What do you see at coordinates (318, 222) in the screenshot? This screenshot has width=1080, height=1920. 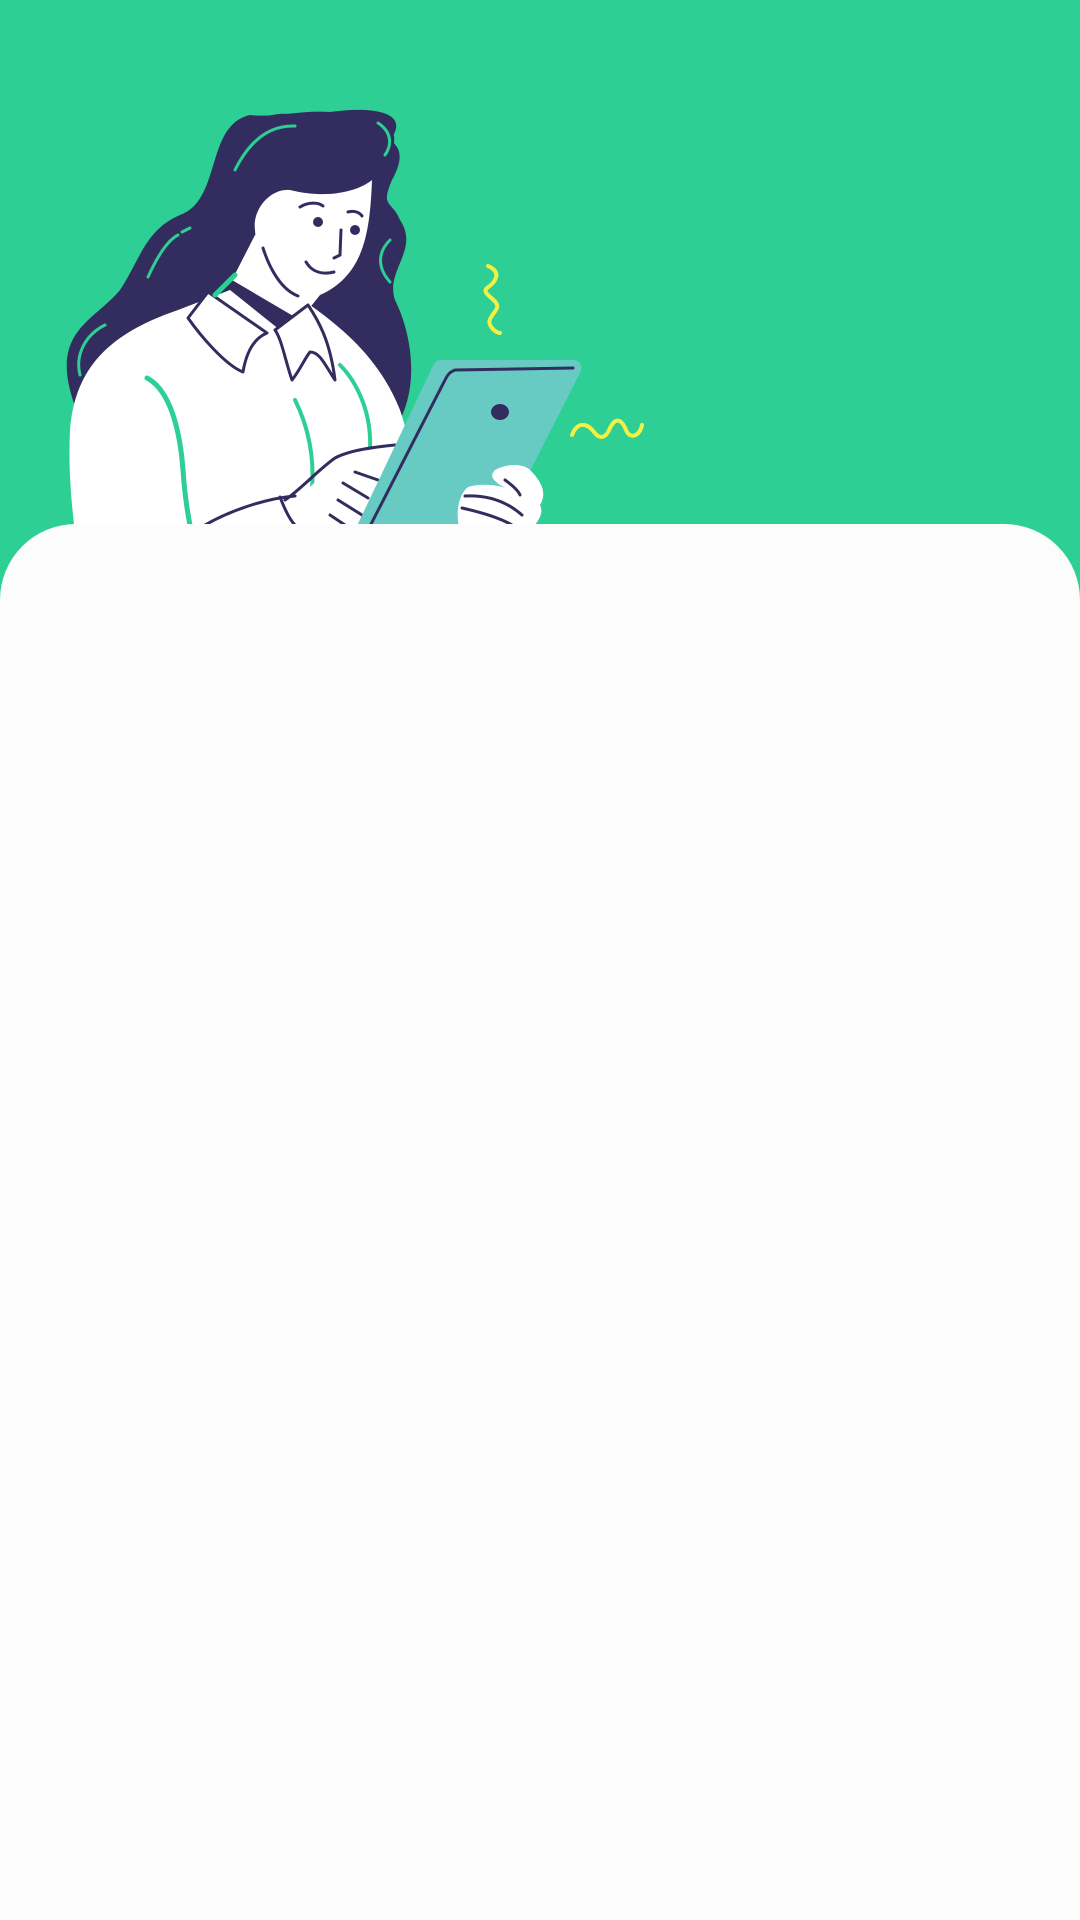 I see `eye-left` at bounding box center [318, 222].